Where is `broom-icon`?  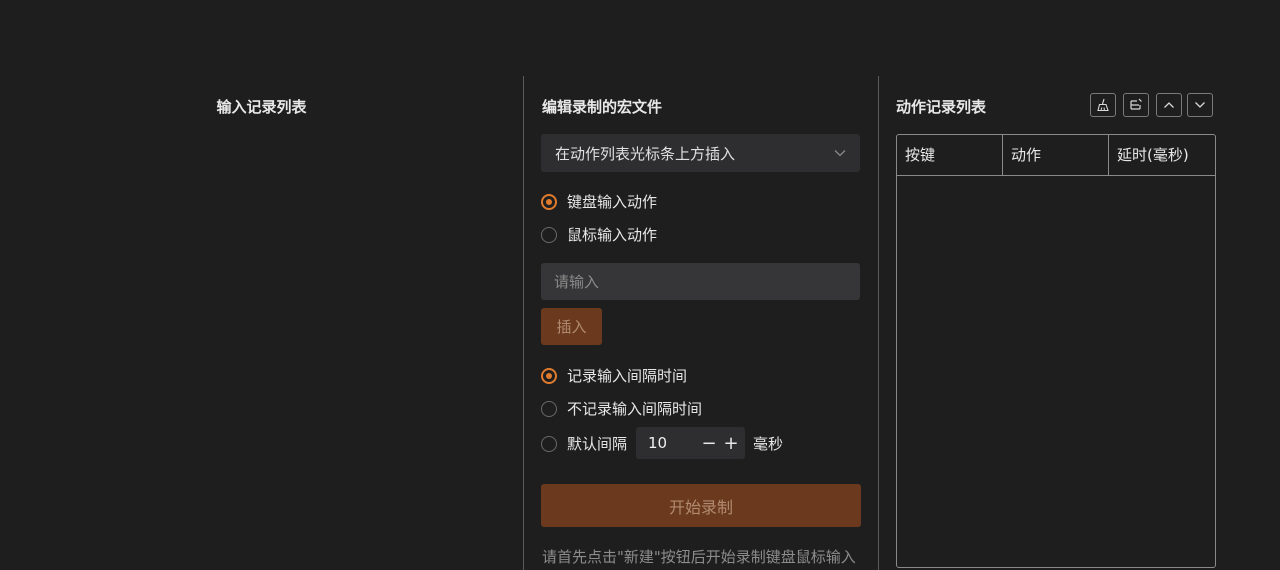 broom-icon is located at coordinates (1103, 105).